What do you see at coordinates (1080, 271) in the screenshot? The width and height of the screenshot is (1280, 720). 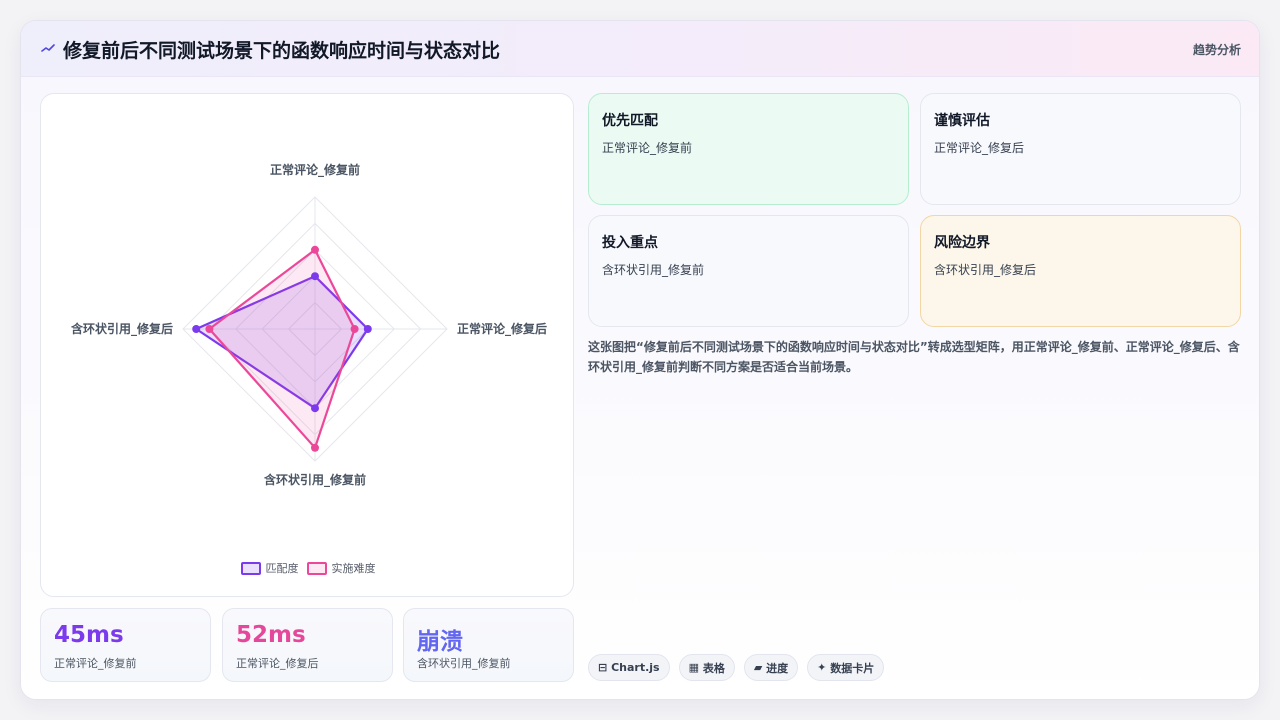 I see `quadrant-risk-boundary: 风险边界 含环状引用_修复后` at bounding box center [1080, 271].